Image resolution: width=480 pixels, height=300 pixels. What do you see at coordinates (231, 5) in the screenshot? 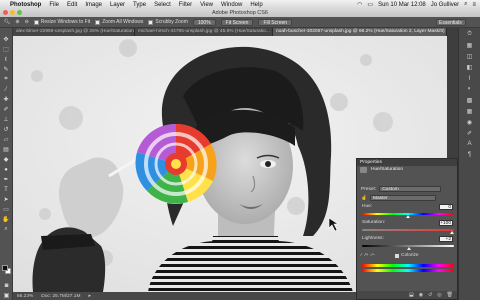
I see `menu-window: Window` at bounding box center [231, 5].